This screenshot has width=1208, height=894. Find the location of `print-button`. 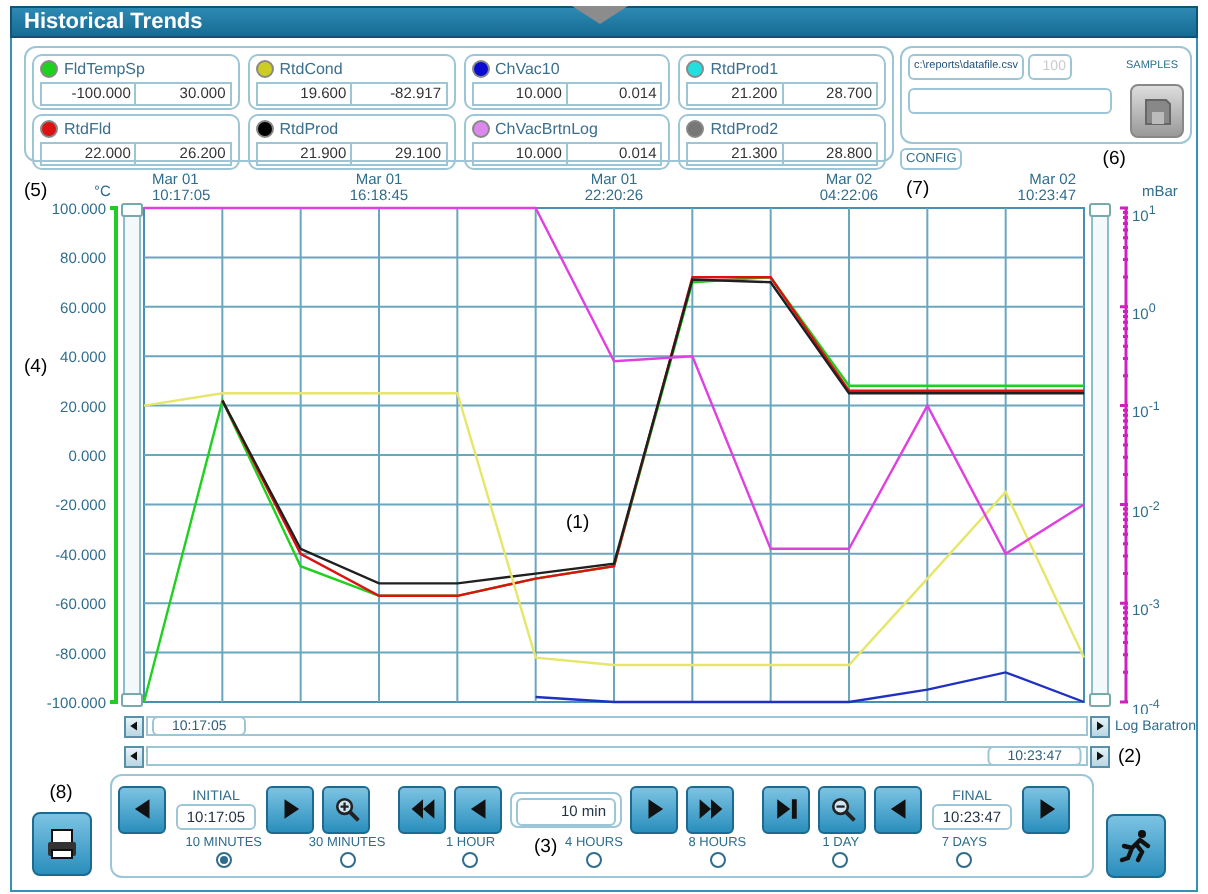

print-button is located at coordinates (61, 844).